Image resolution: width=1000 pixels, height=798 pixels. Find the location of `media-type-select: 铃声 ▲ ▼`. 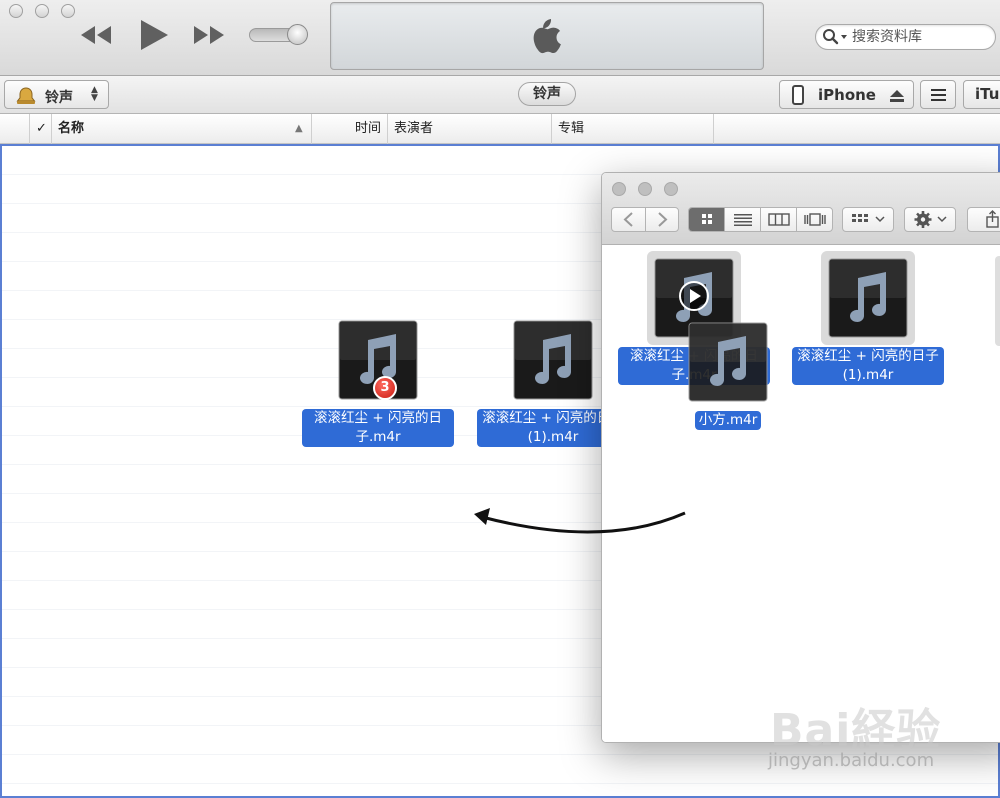

media-type-select: 铃声 ▲ ▼ is located at coordinates (56, 94).